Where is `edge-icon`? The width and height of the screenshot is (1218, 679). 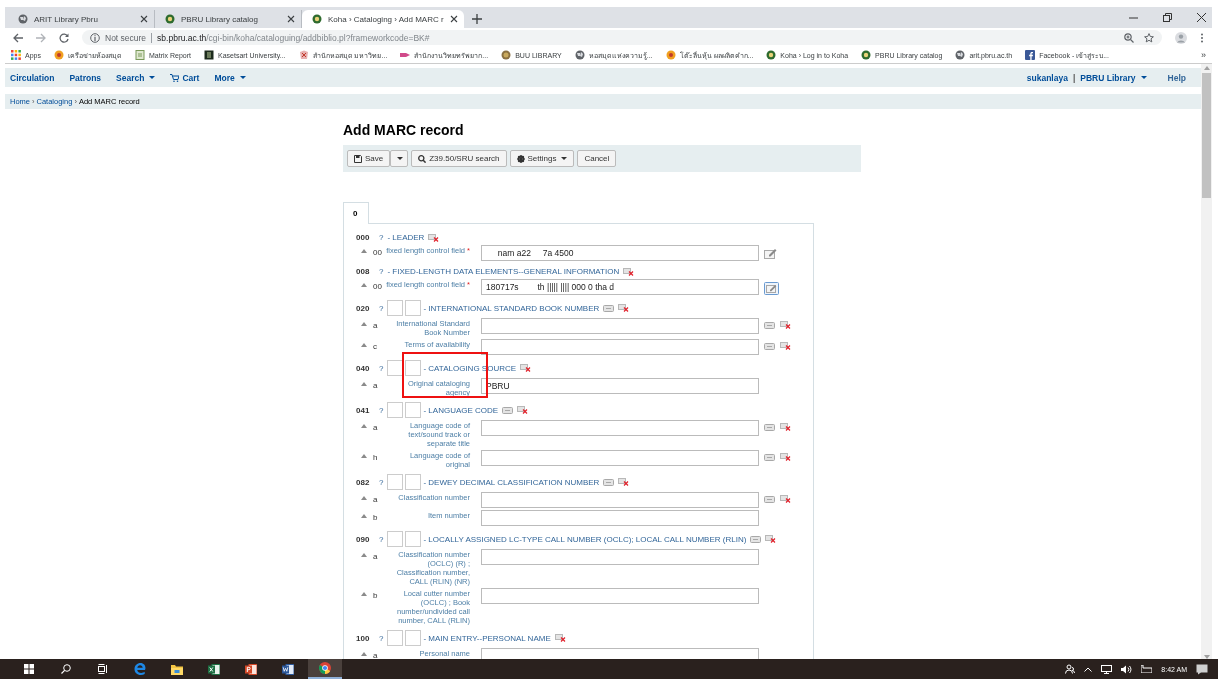 edge-icon is located at coordinates (140, 669).